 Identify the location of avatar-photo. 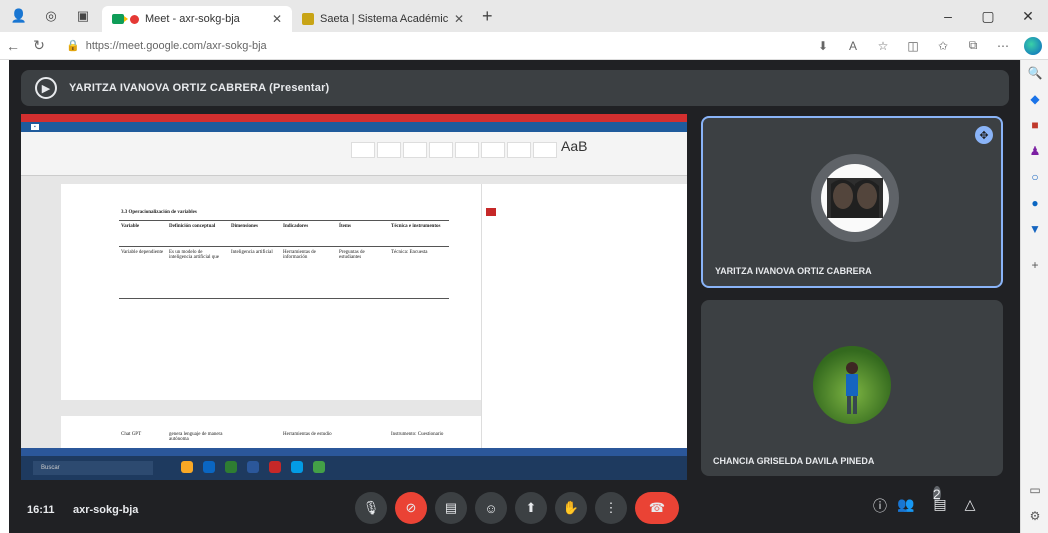
(855, 198).